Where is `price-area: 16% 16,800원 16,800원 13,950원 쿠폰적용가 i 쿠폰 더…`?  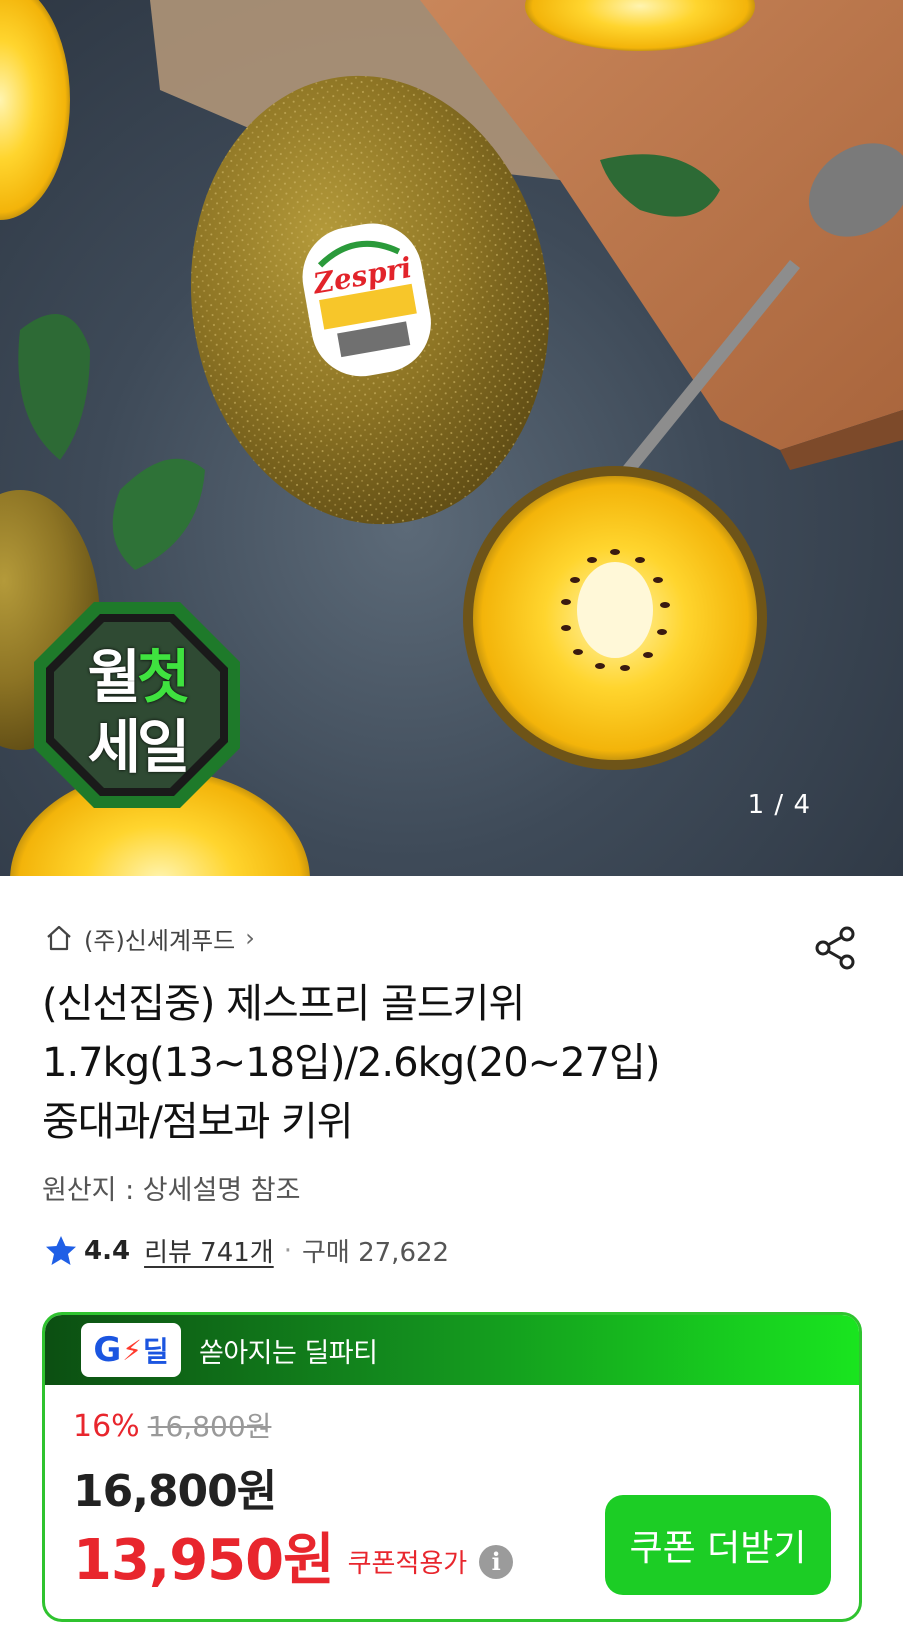 price-area: 16% 16,800원 16,800원 13,950원 쿠폰적용가 i 쿠폰 더… is located at coordinates (452, 1502).